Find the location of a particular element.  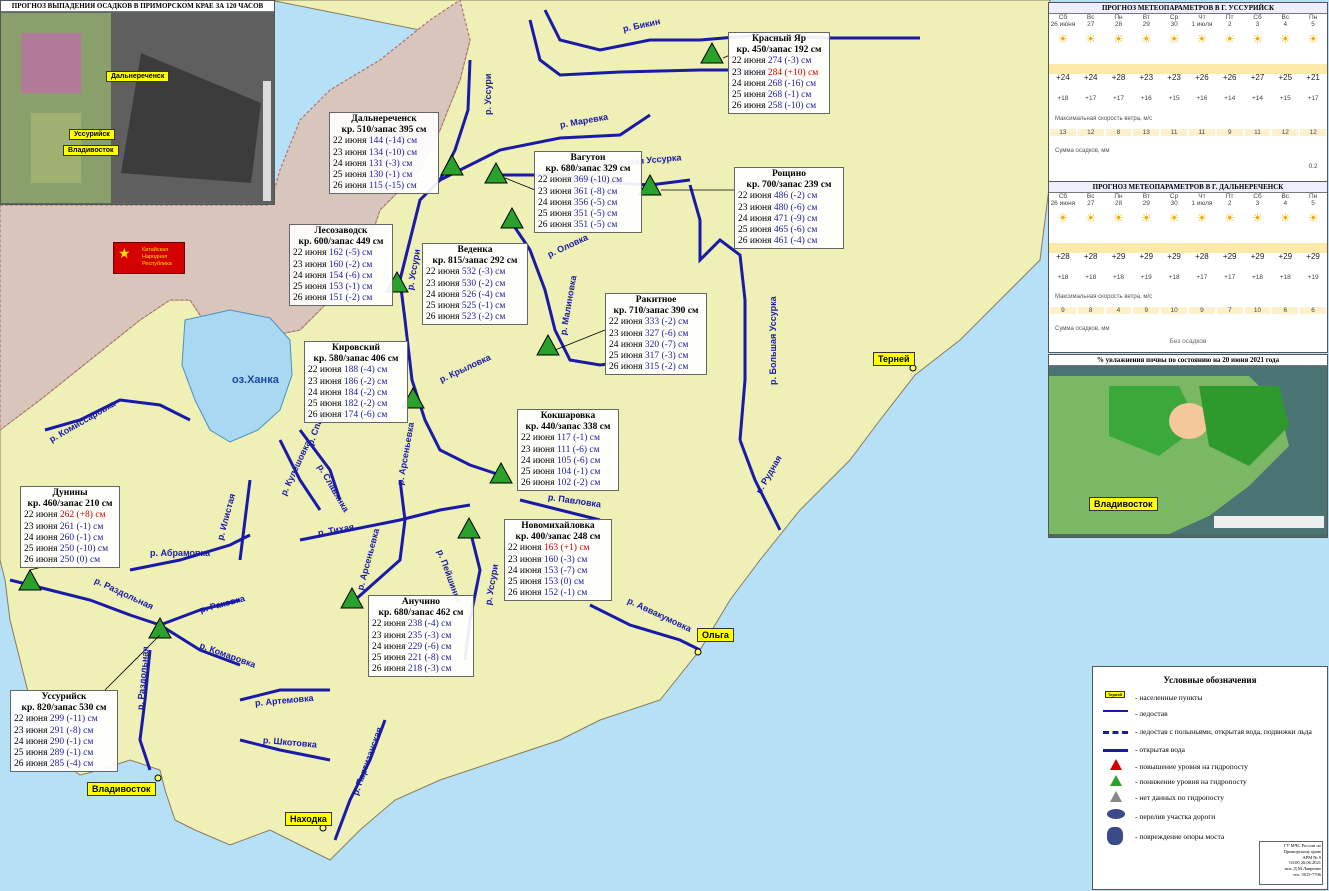

forecast-date: 1 июля is located at coordinates (1202, 203).